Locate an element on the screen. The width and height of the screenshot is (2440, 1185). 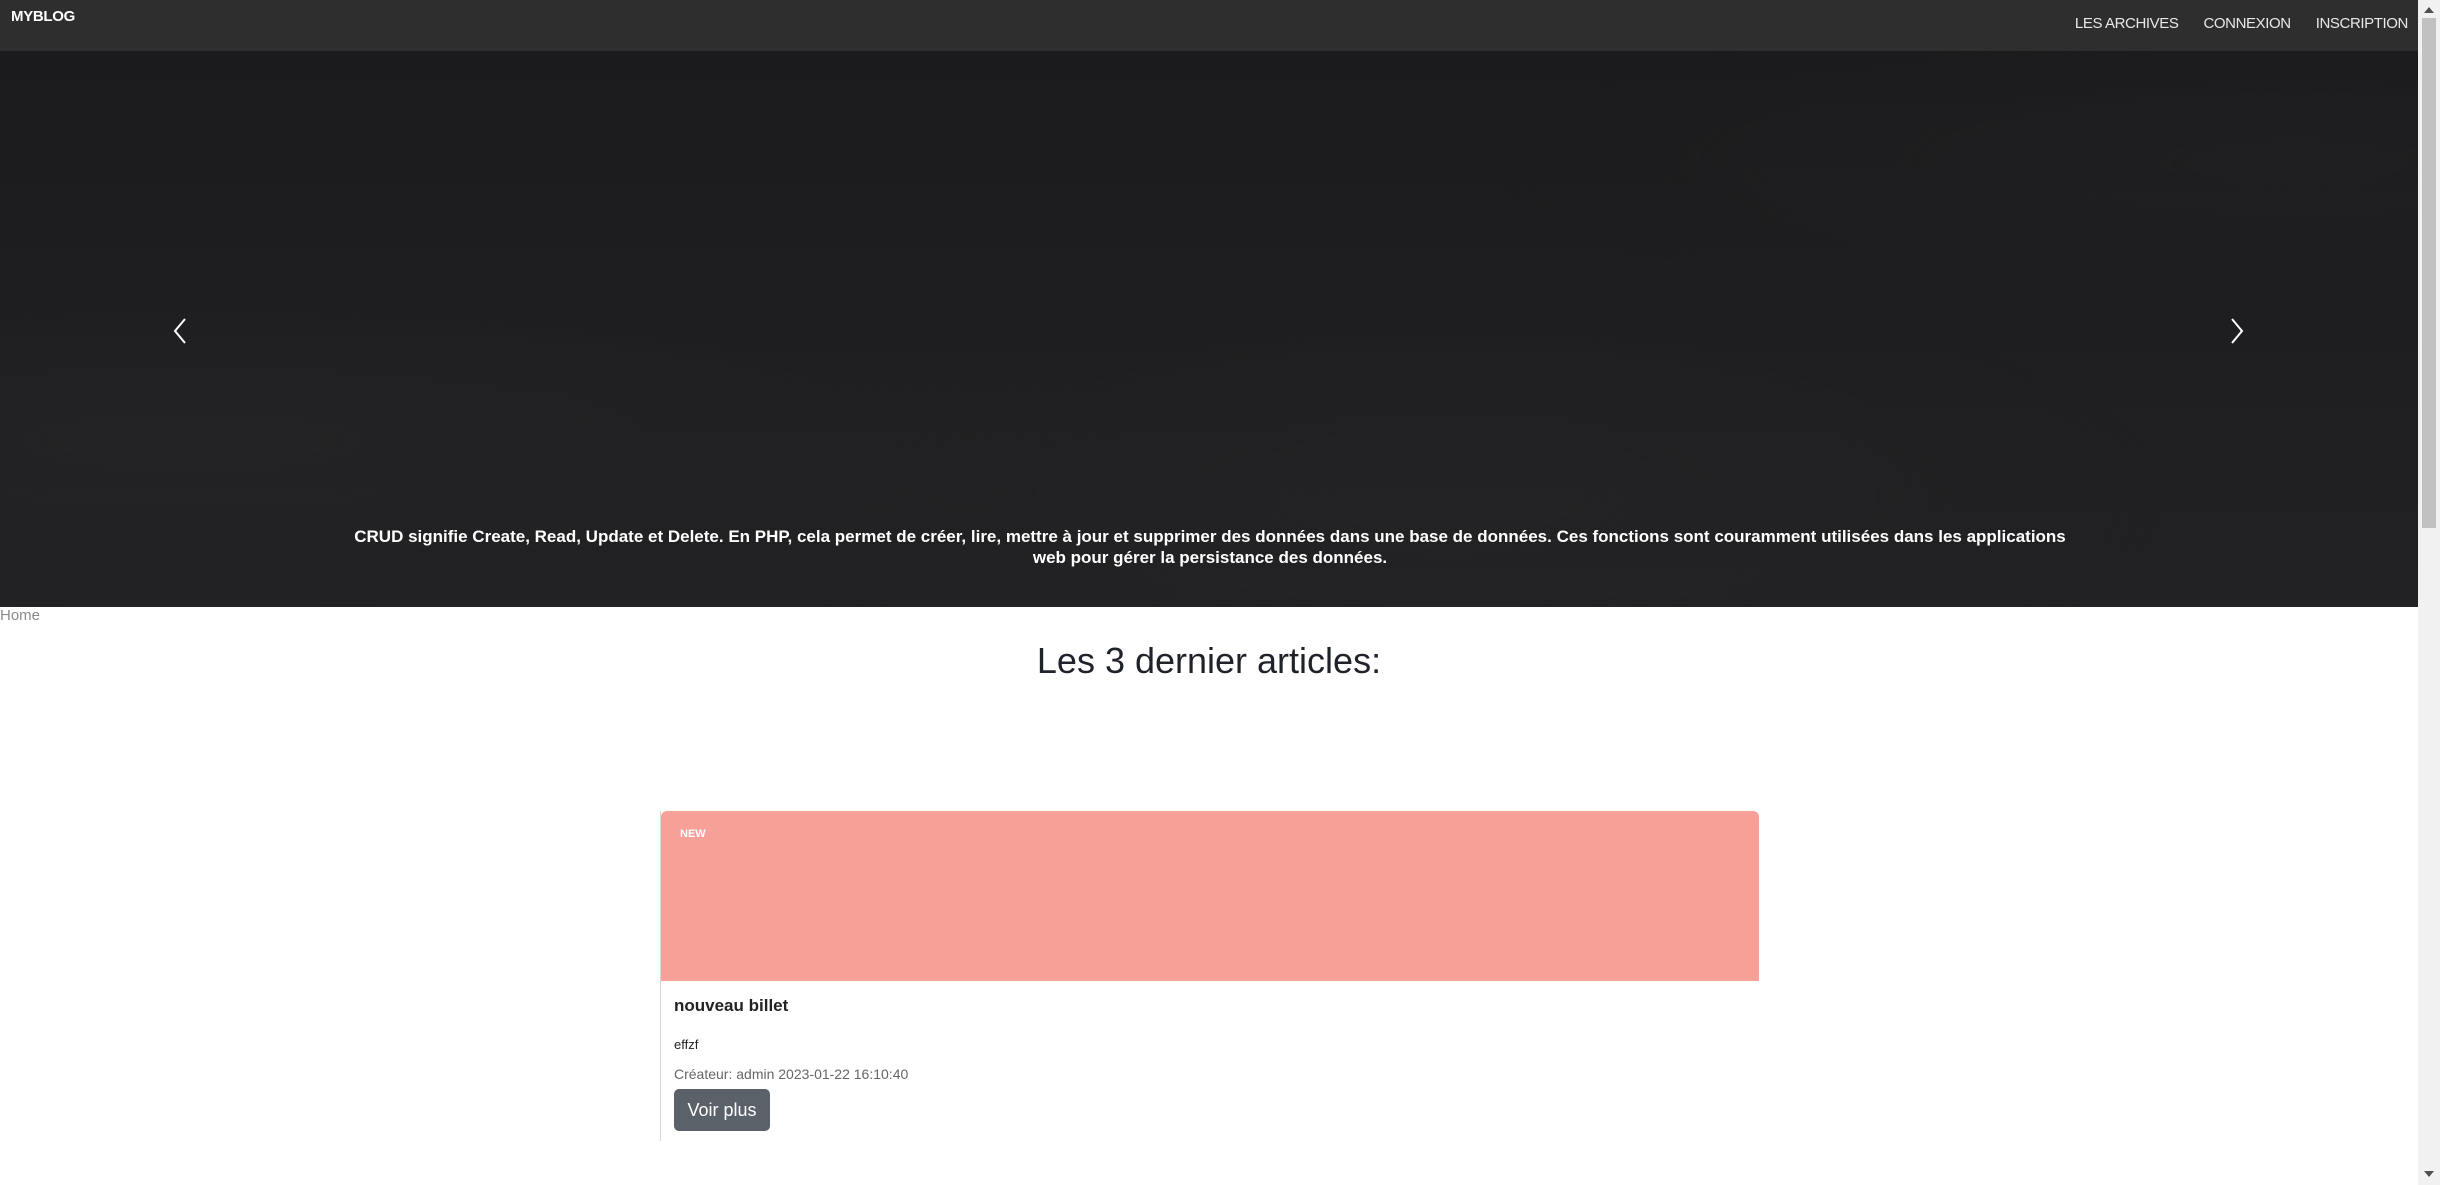
carousel-prev-button is located at coordinates (180, 331).